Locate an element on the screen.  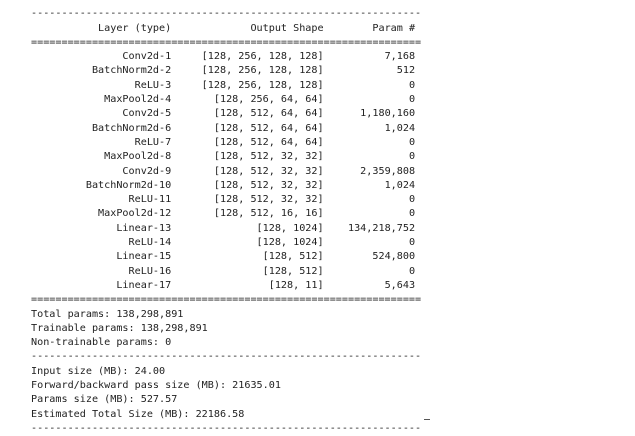
layer-name: Linear-17 is located at coordinates (101, 285).